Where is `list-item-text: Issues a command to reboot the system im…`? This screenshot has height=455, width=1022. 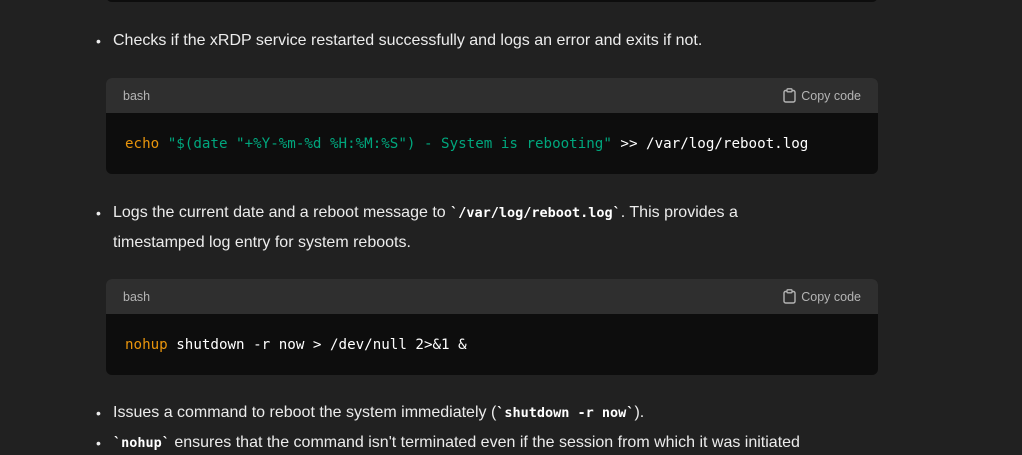 list-item-text: Issues a command to reboot the system im… is located at coordinates (496, 413).